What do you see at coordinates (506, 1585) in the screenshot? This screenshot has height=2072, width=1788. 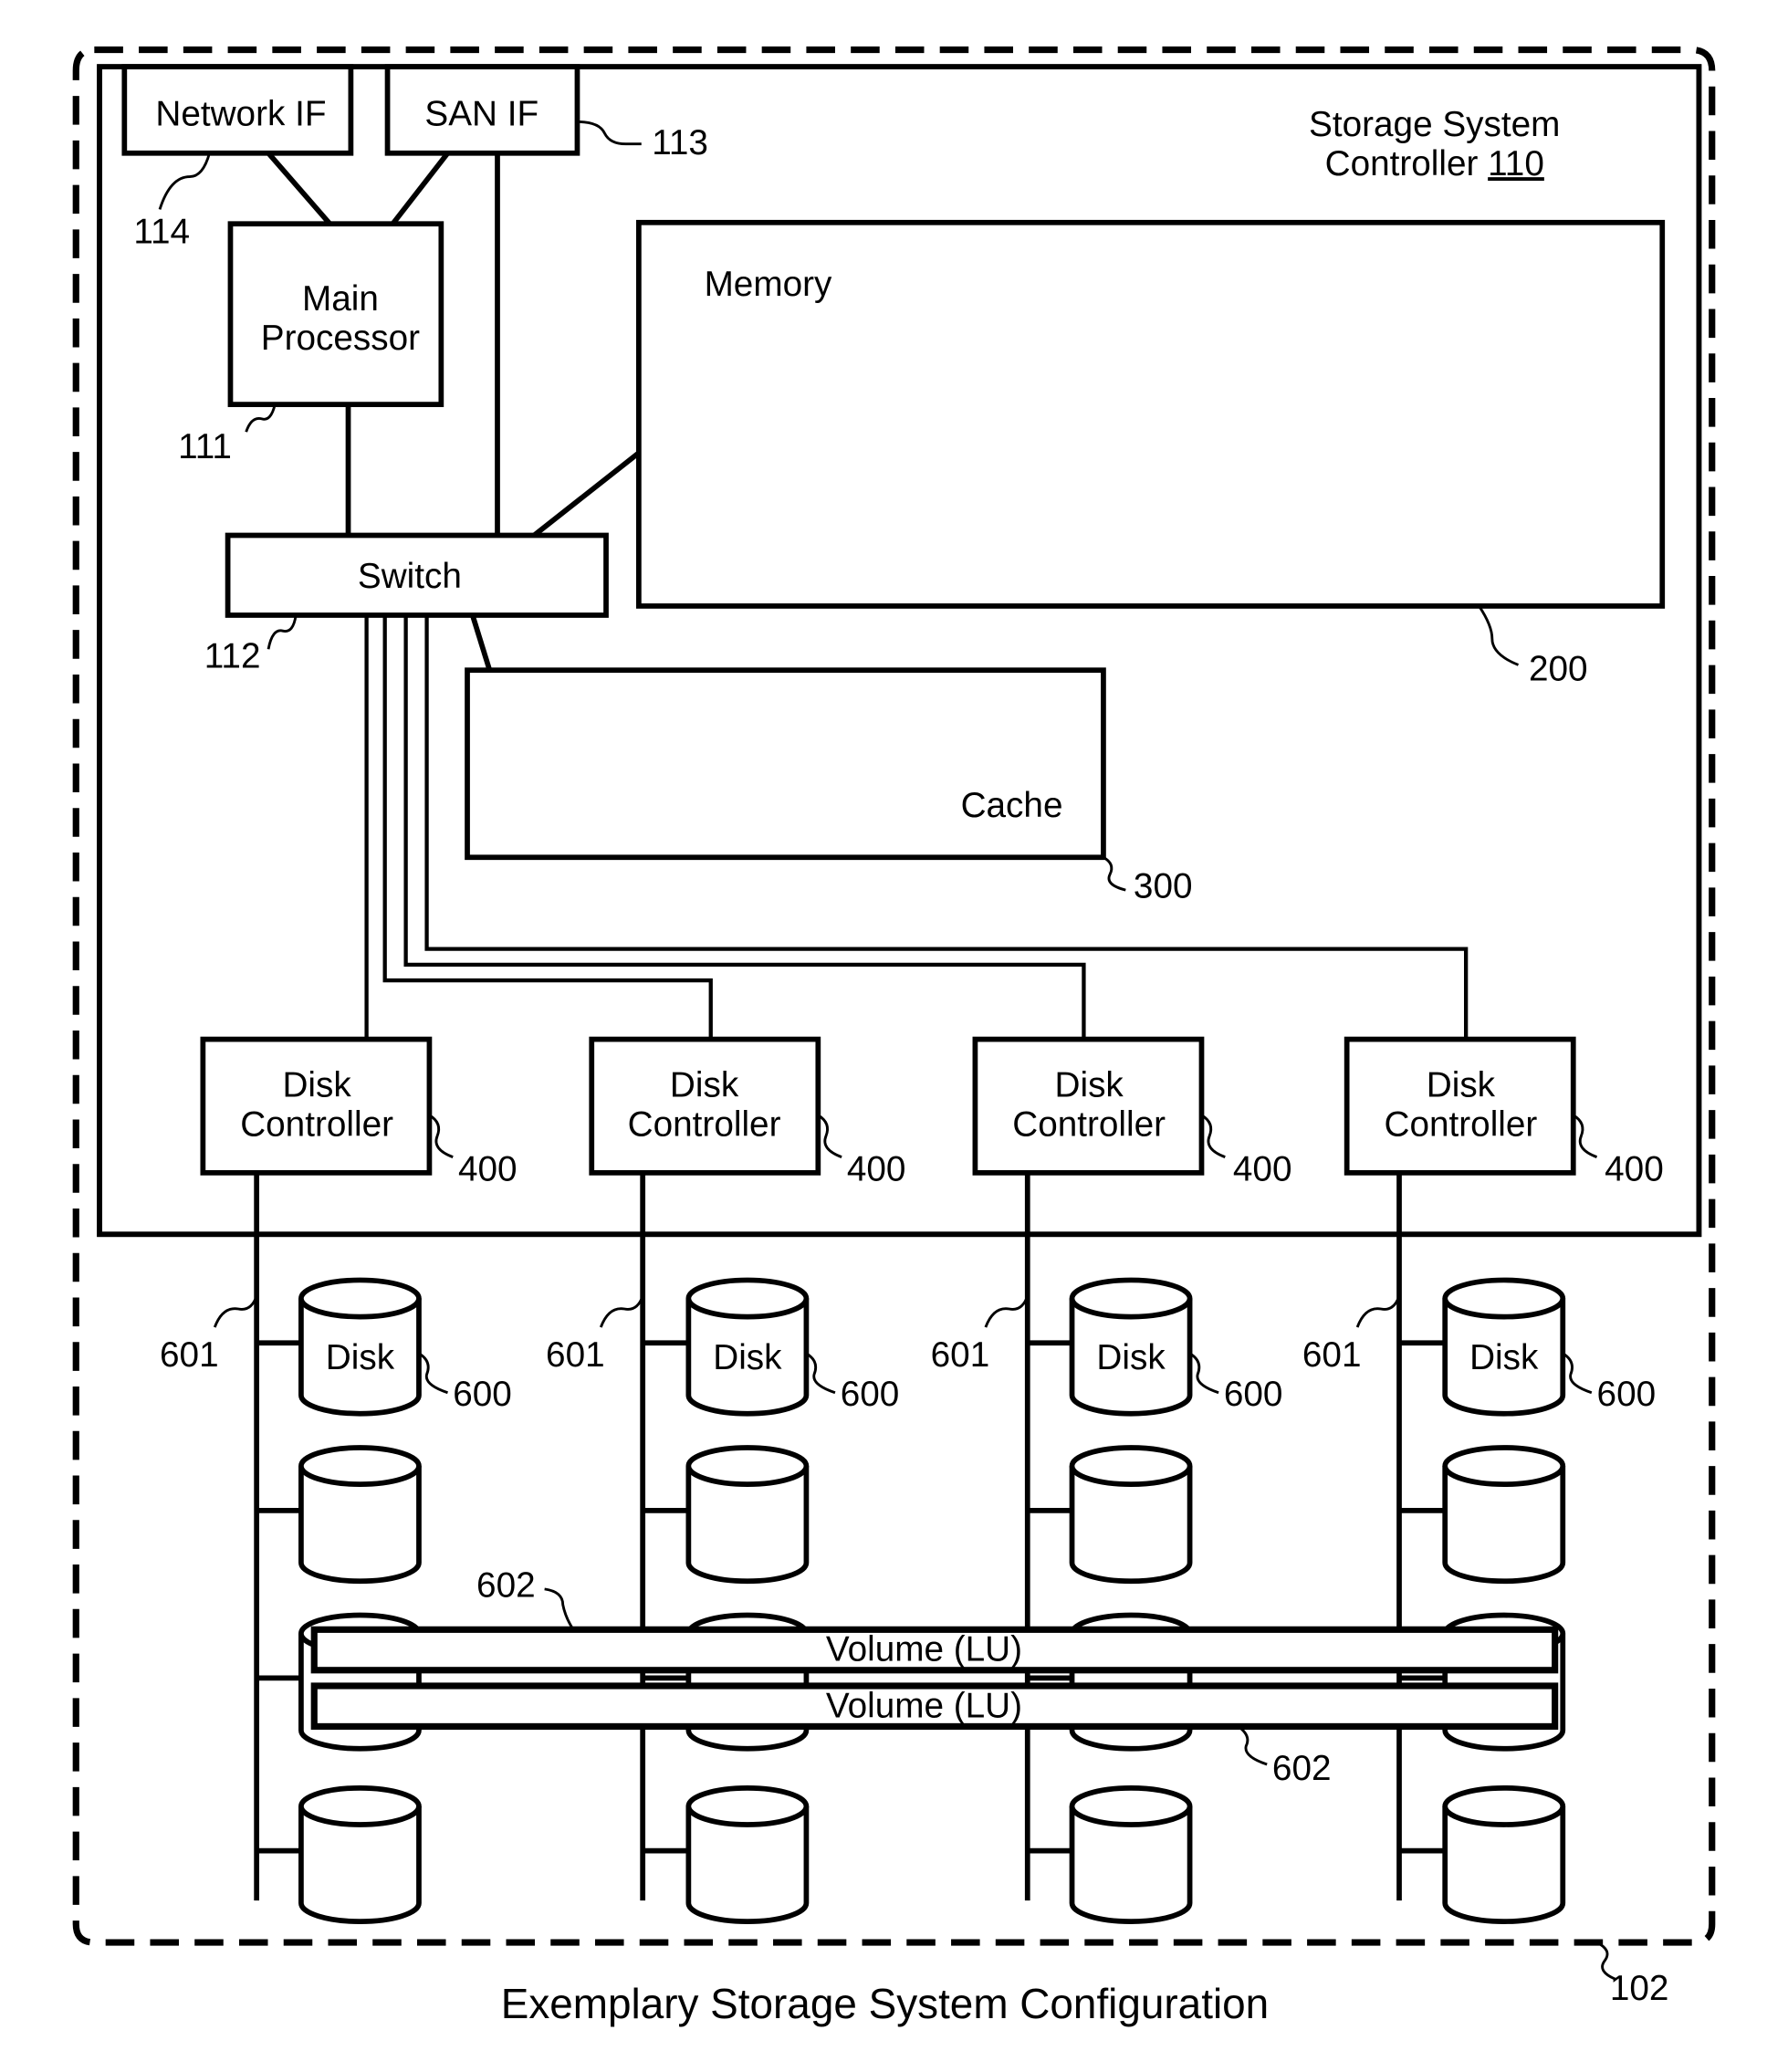 I see `volume-1-ref: 602` at bounding box center [506, 1585].